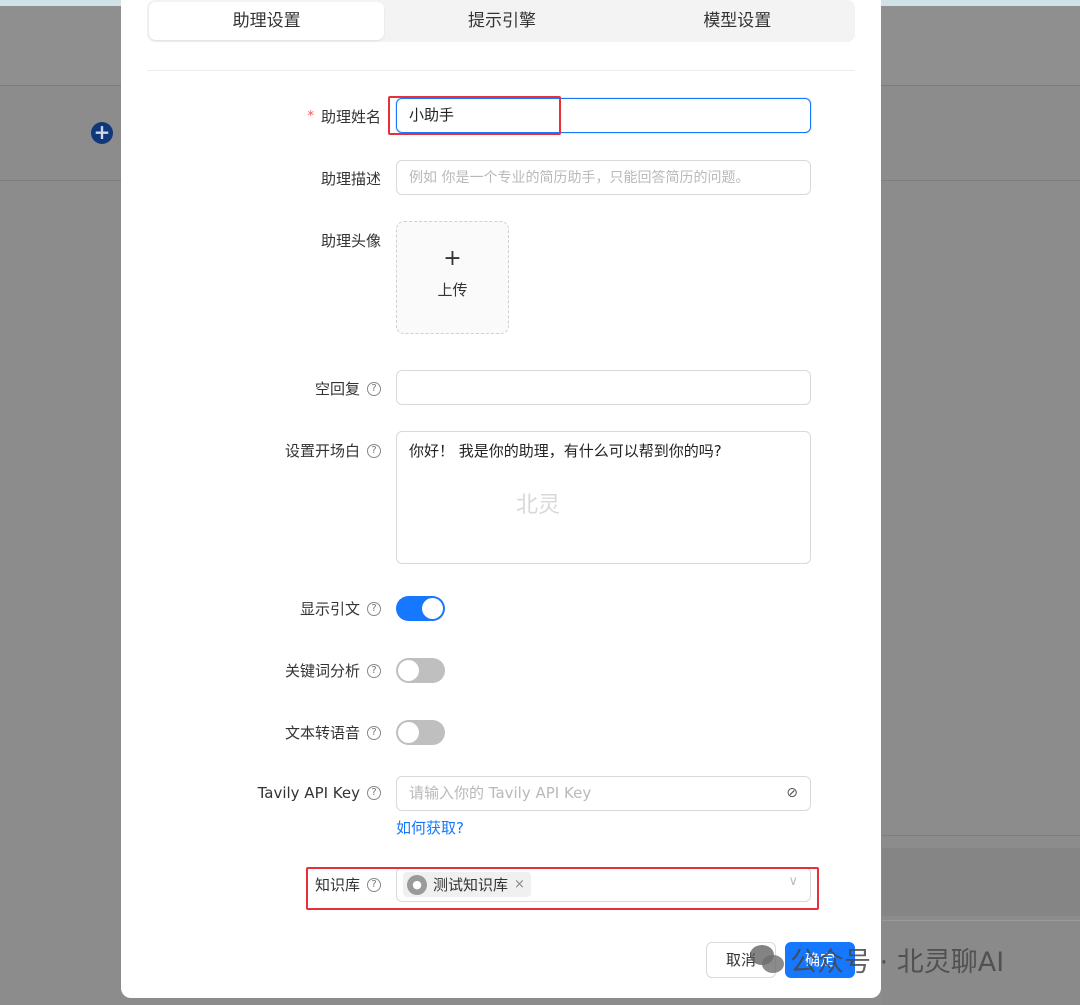 The image size is (1080, 1005). I want to click on show-citation-label-text: 显示引文, so click(329, 609).